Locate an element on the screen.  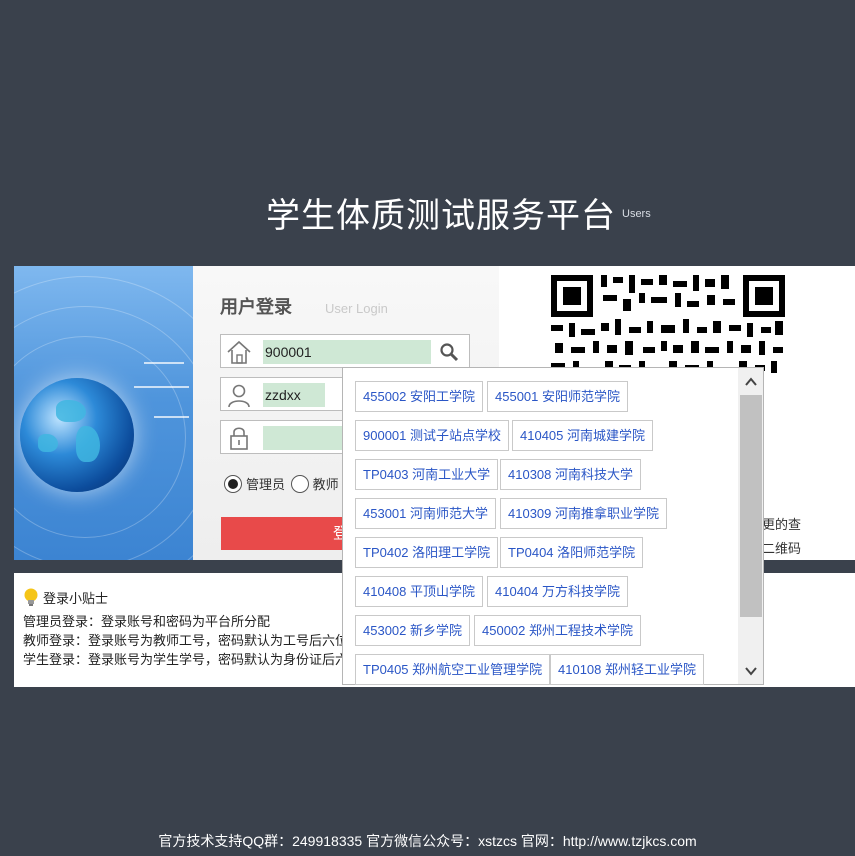
bulb-icon is located at coordinates (31, 597).